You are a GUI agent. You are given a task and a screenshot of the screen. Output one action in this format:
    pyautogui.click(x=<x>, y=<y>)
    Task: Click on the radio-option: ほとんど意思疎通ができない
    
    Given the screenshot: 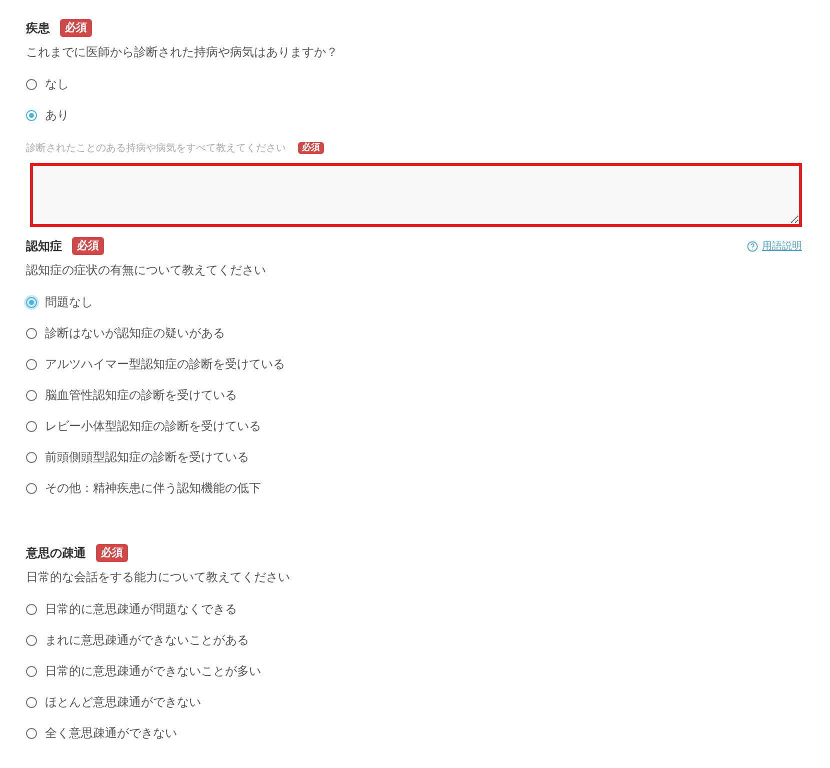 What is the action you would take?
    pyautogui.click(x=414, y=702)
    